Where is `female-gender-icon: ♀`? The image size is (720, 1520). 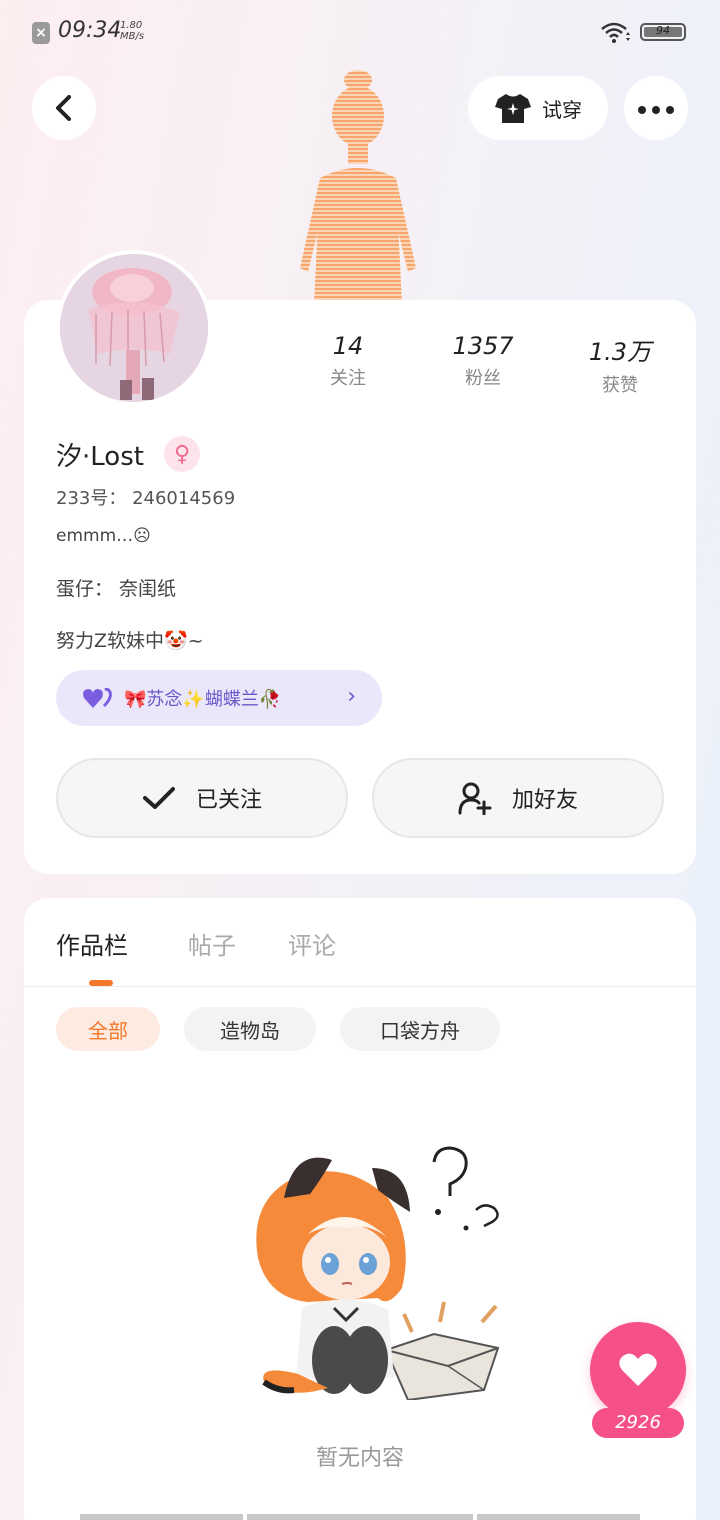
female-gender-icon: ♀ is located at coordinates (182, 454).